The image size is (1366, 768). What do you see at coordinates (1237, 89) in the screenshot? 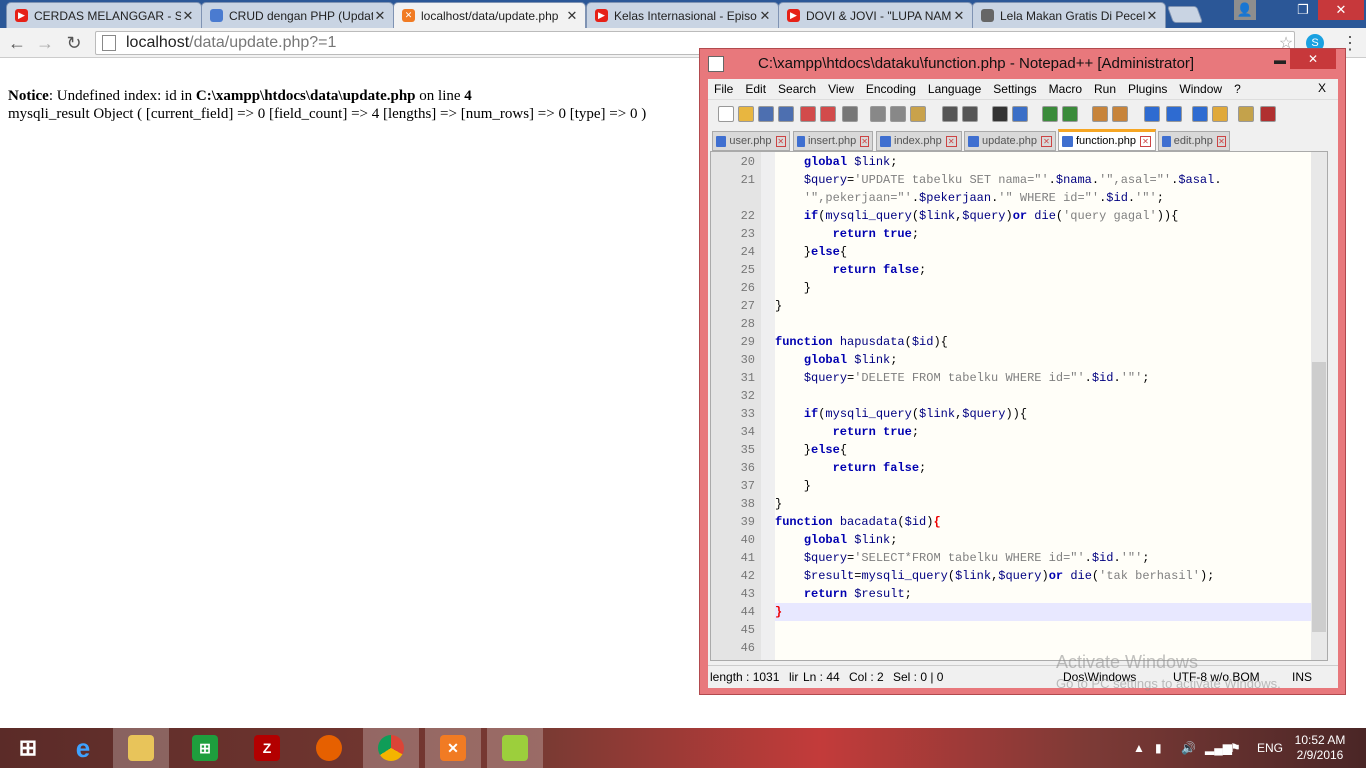
I see `menu-item-help: ?` at bounding box center [1237, 89].